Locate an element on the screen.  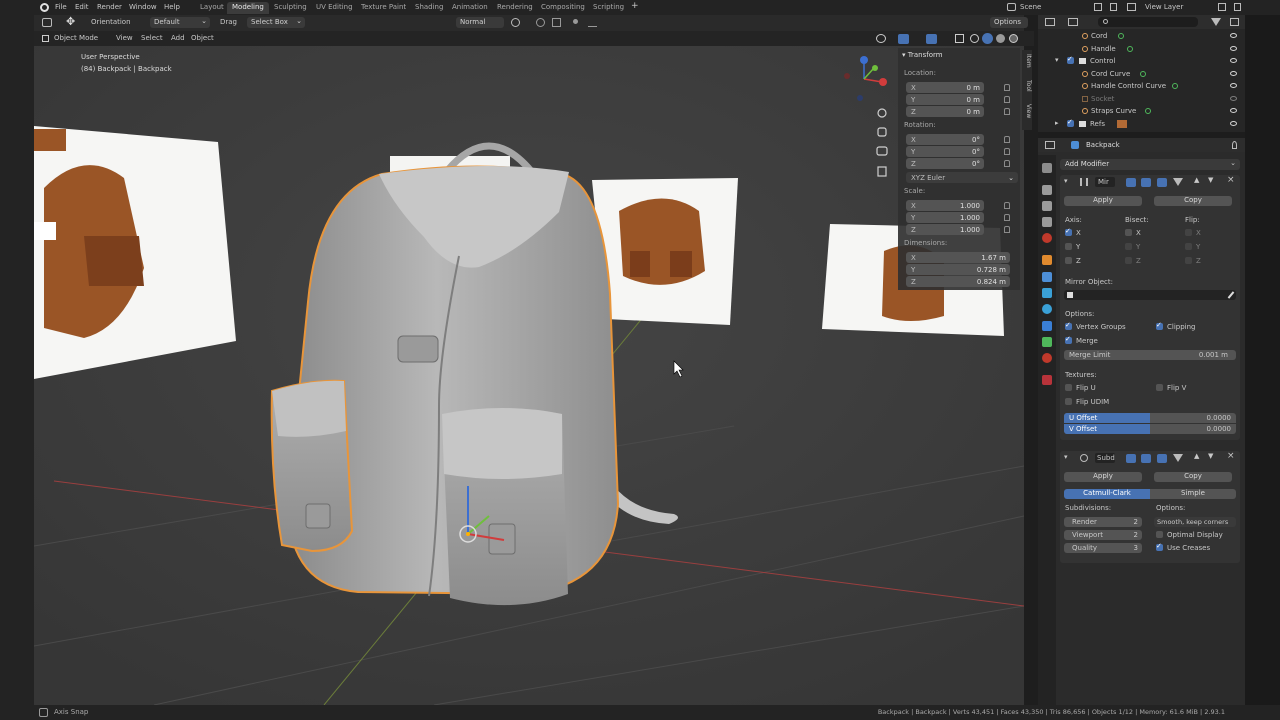
orientation-dropdown: Default ⌄ is located at coordinates (180, 22).